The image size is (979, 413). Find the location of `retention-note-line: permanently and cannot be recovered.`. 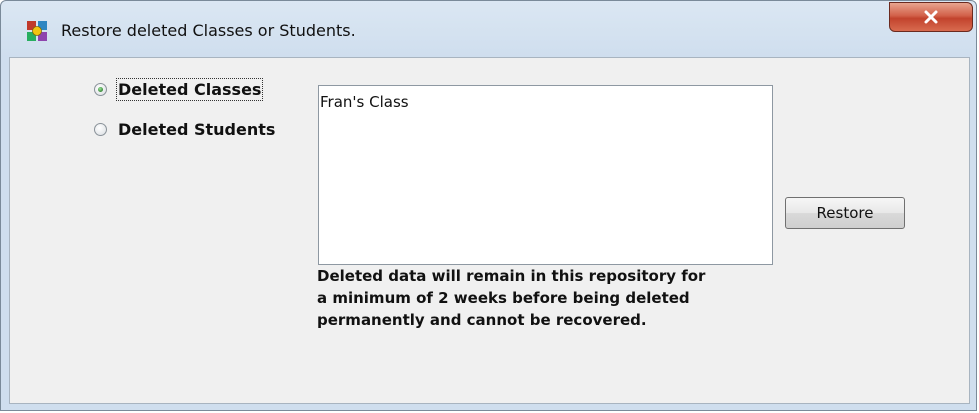

retention-note-line: permanently and cannot be recovered. is located at coordinates (482, 320).